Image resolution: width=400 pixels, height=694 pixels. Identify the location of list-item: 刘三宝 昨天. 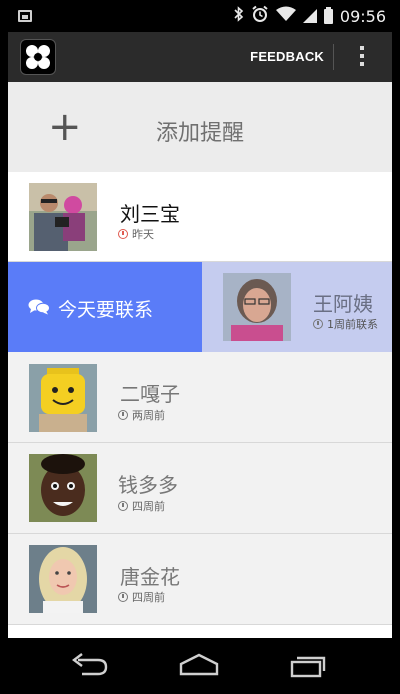
(200, 217).